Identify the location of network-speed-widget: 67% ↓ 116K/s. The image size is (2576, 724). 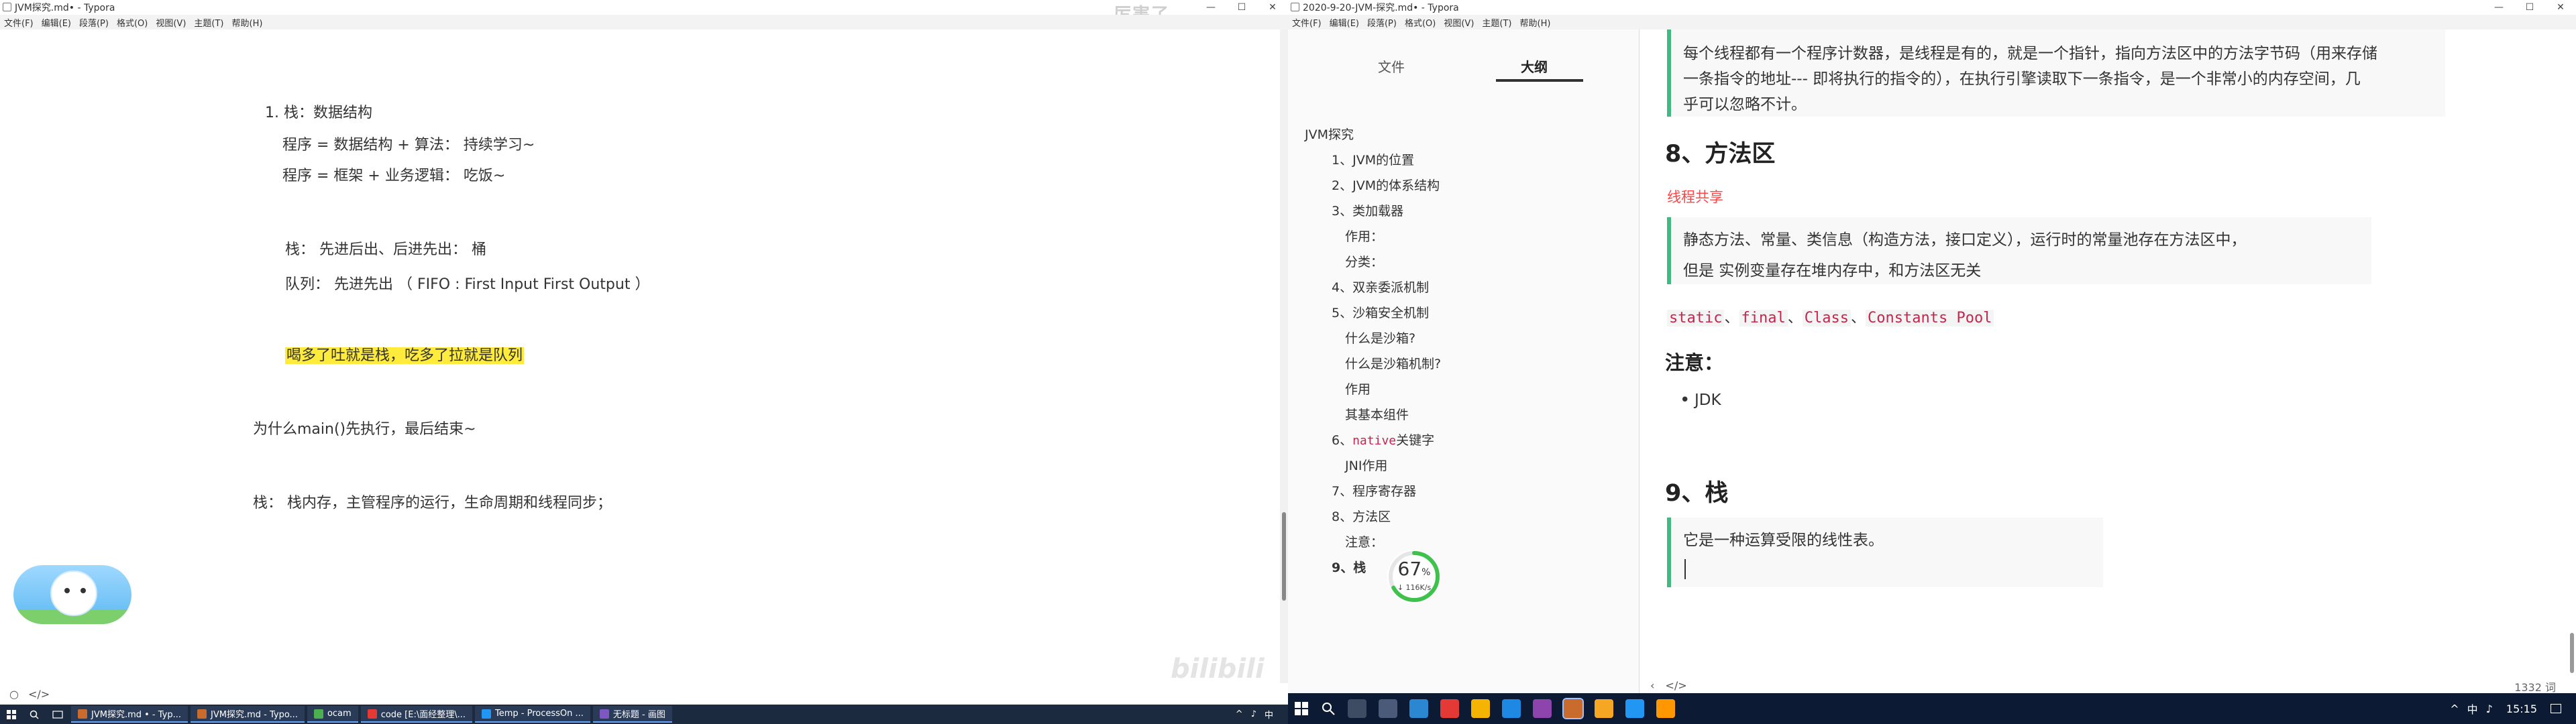
(1414, 576).